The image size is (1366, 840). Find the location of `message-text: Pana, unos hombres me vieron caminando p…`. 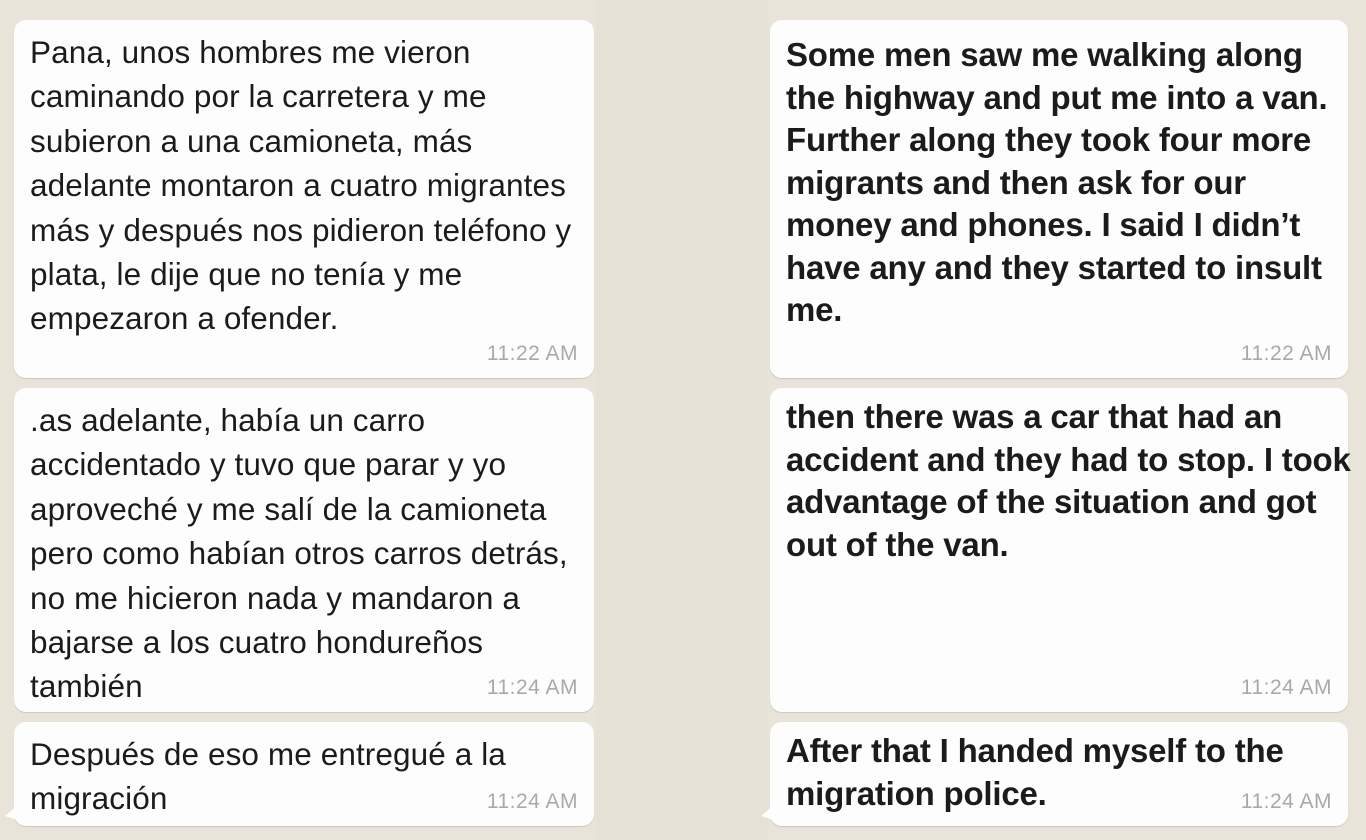

message-text: Pana, unos hombres me vieron caminando p… is located at coordinates (301, 185).